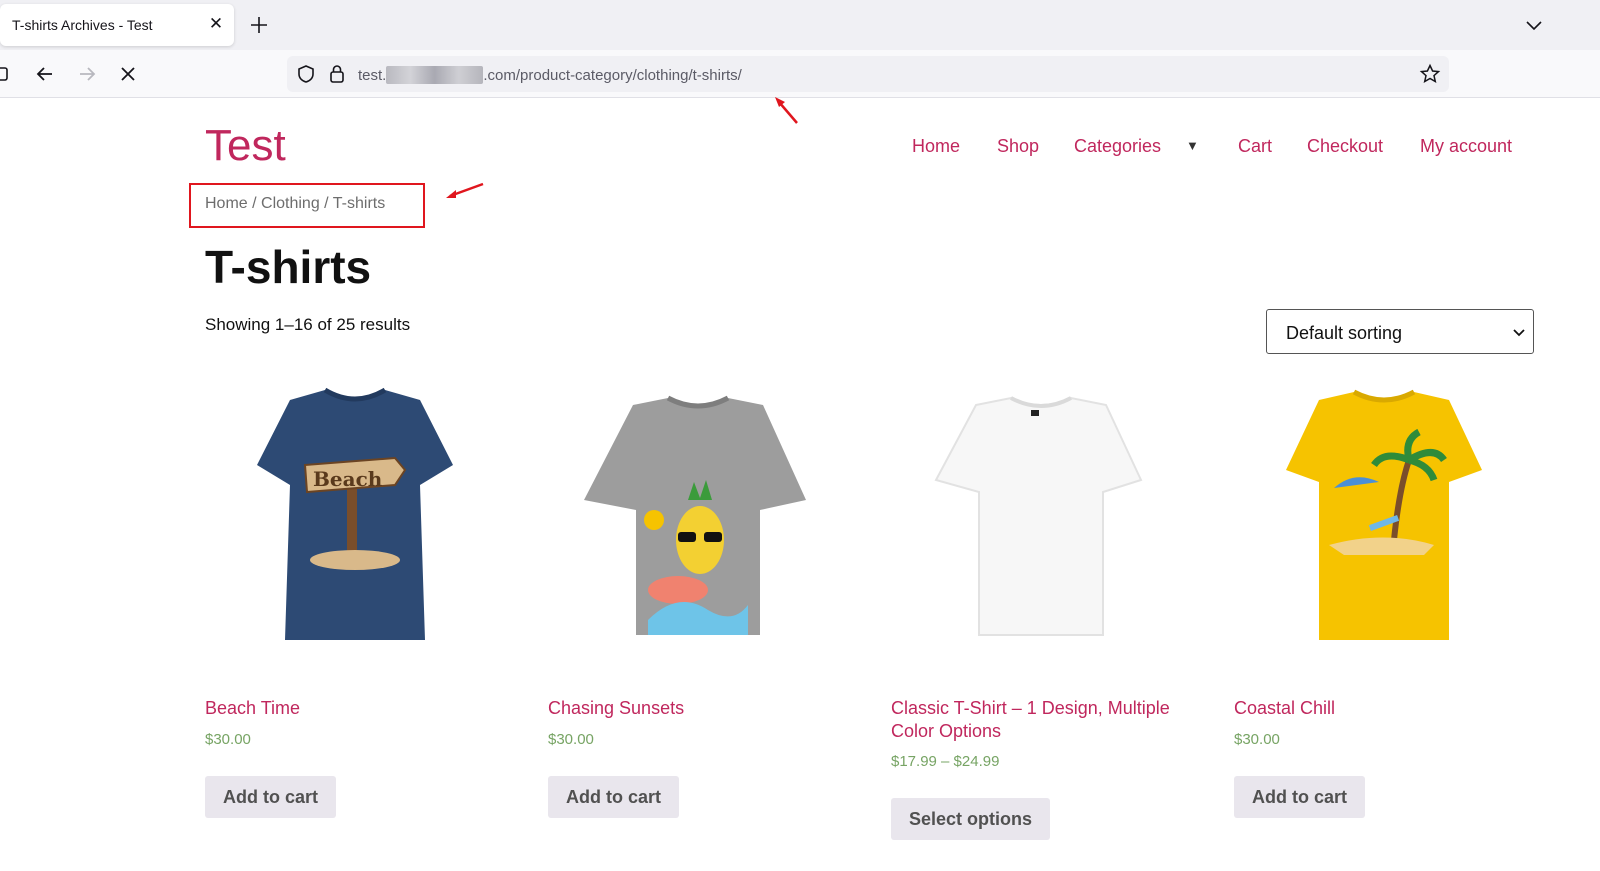 Image resolution: width=1600 pixels, height=871 pixels. What do you see at coordinates (355, 520) in the screenshot?
I see `product-image: Beach` at bounding box center [355, 520].